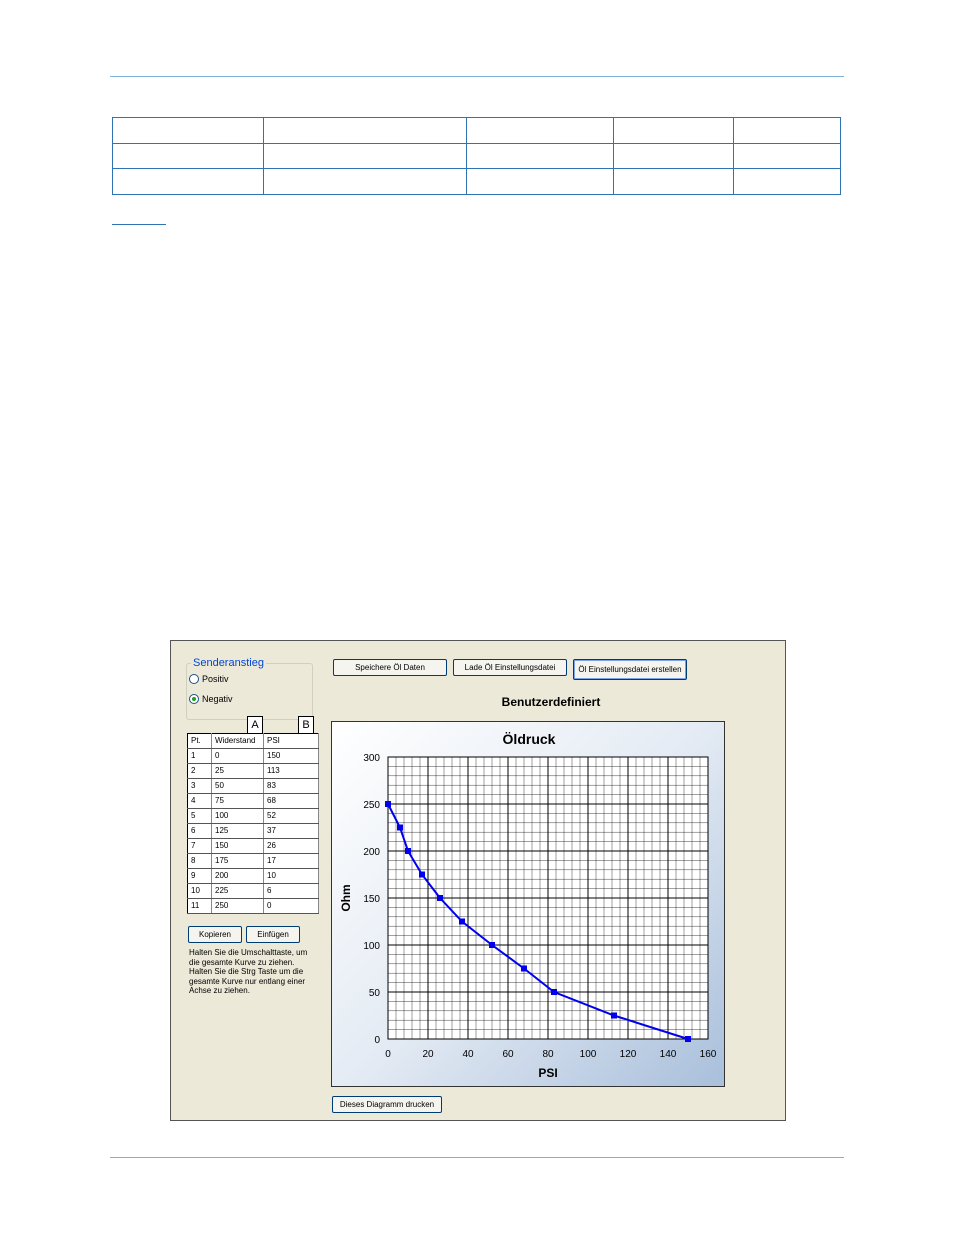 The image size is (954, 1235). I want to click on radio-checked-icon, so click(194, 699).